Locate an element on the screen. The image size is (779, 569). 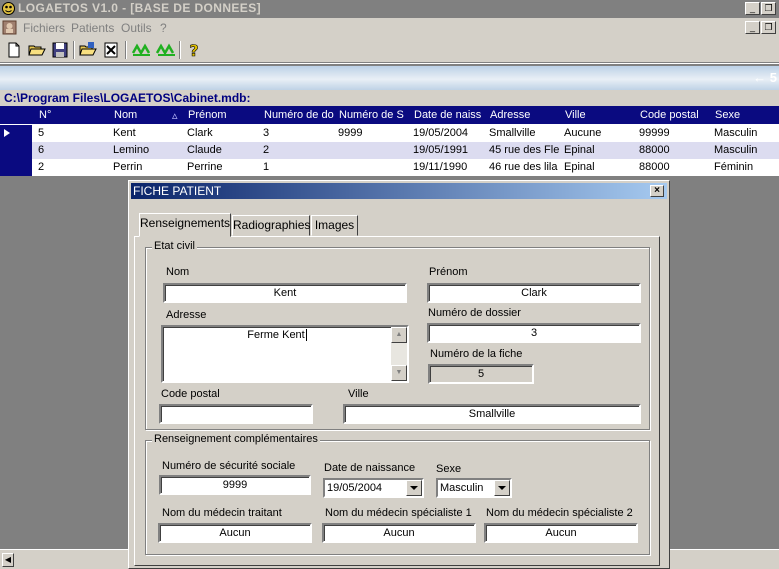
menu-help: ? is located at coordinates (163, 28).